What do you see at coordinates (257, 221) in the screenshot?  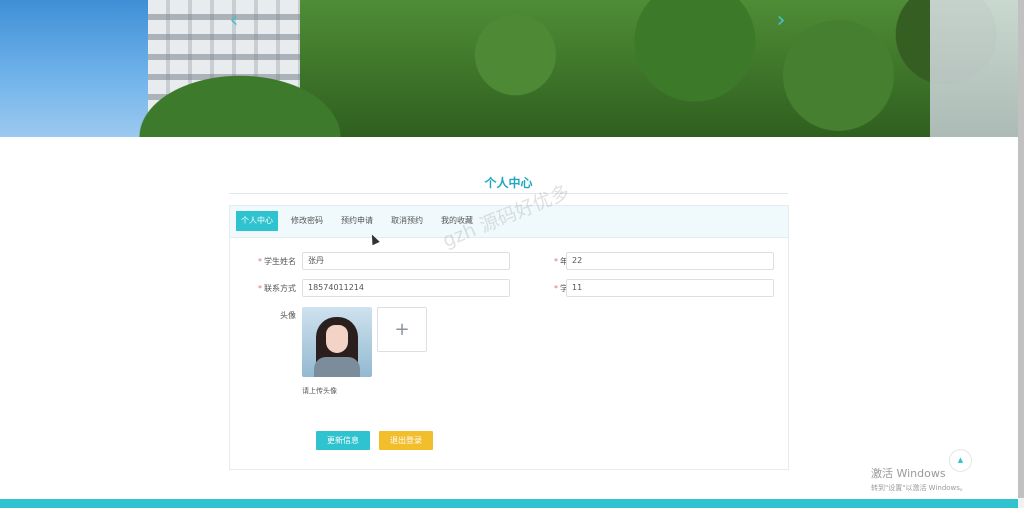 I see `tab-personal-center: 个人中心` at bounding box center [257, 221].